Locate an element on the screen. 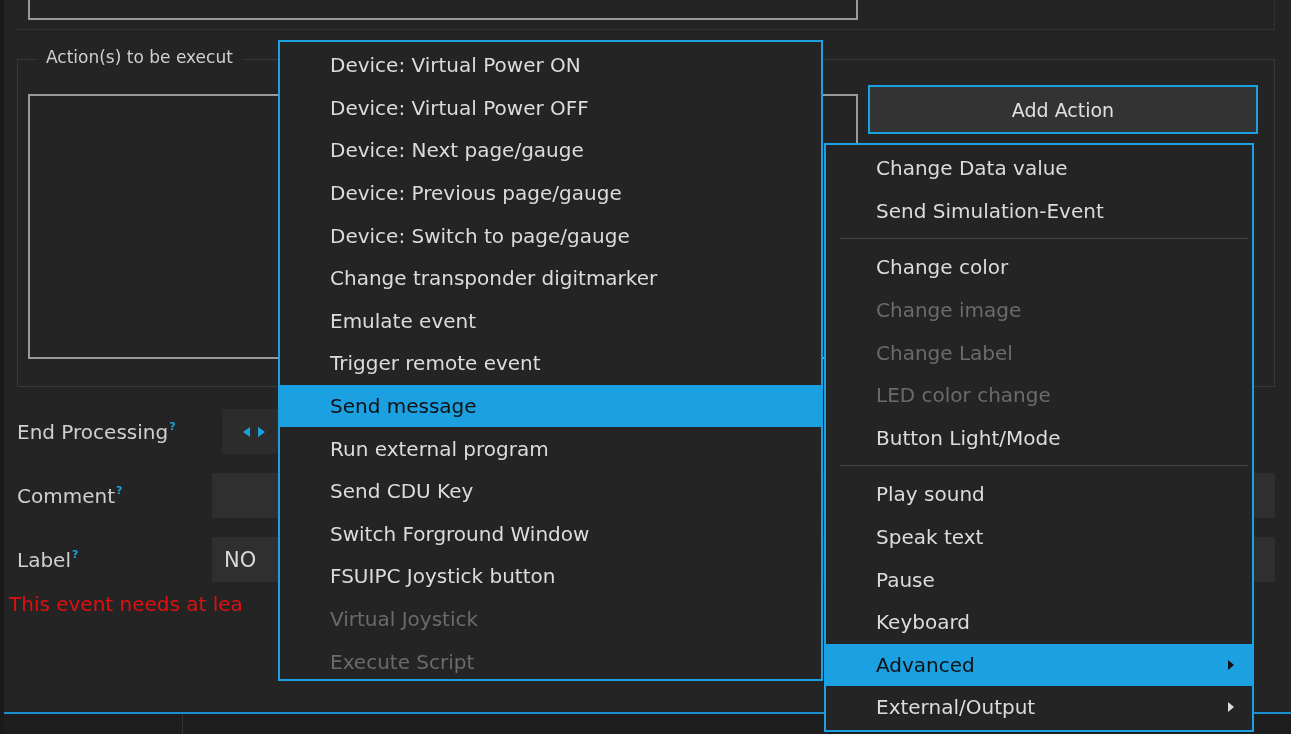 This screenshot has width=1291, height=734. menu-item: Device: Previous page/gauge is located at coordinates (550, 193).